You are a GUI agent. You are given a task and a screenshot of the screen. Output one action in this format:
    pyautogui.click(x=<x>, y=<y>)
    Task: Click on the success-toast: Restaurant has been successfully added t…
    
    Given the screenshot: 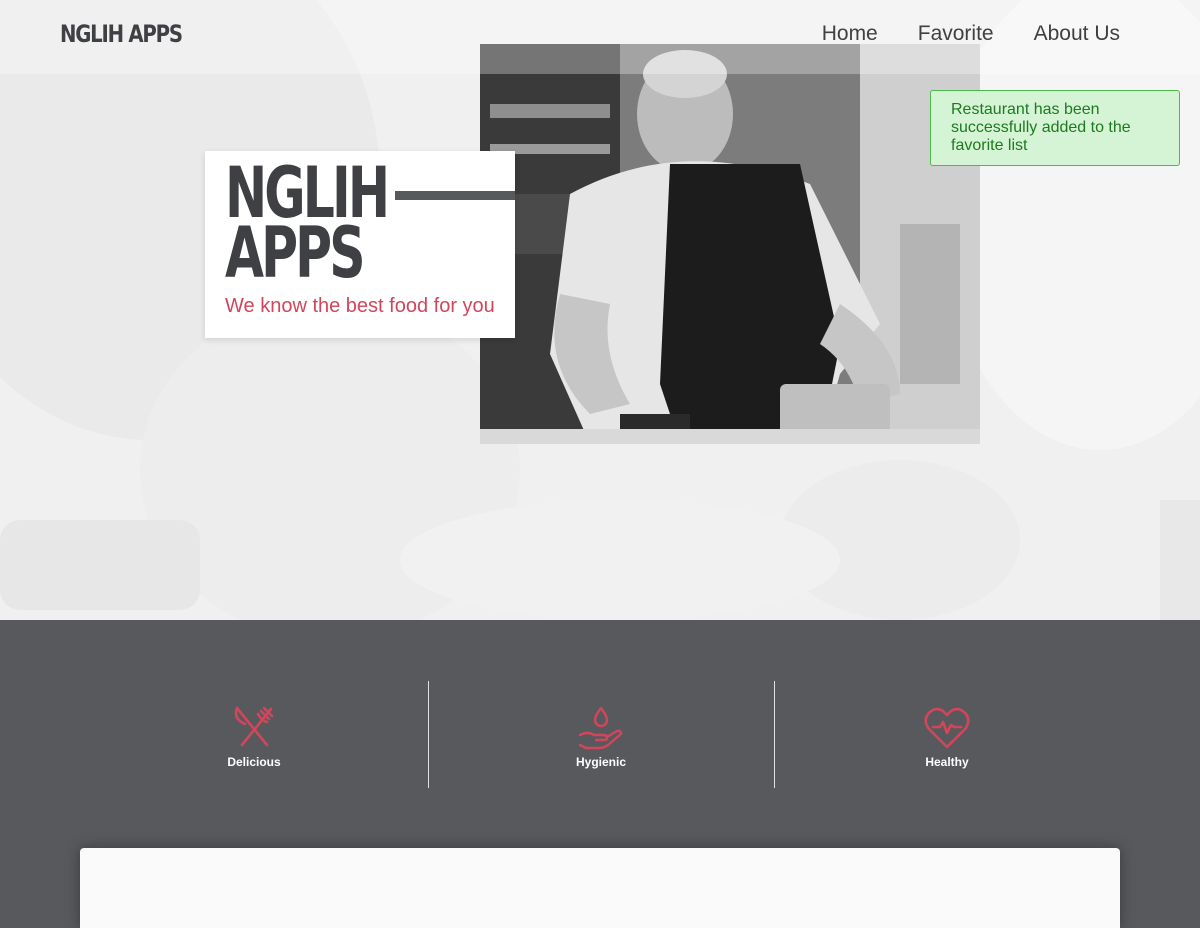 What is the action you would take?
    pyautogui.click(x=1055, y=128)
    